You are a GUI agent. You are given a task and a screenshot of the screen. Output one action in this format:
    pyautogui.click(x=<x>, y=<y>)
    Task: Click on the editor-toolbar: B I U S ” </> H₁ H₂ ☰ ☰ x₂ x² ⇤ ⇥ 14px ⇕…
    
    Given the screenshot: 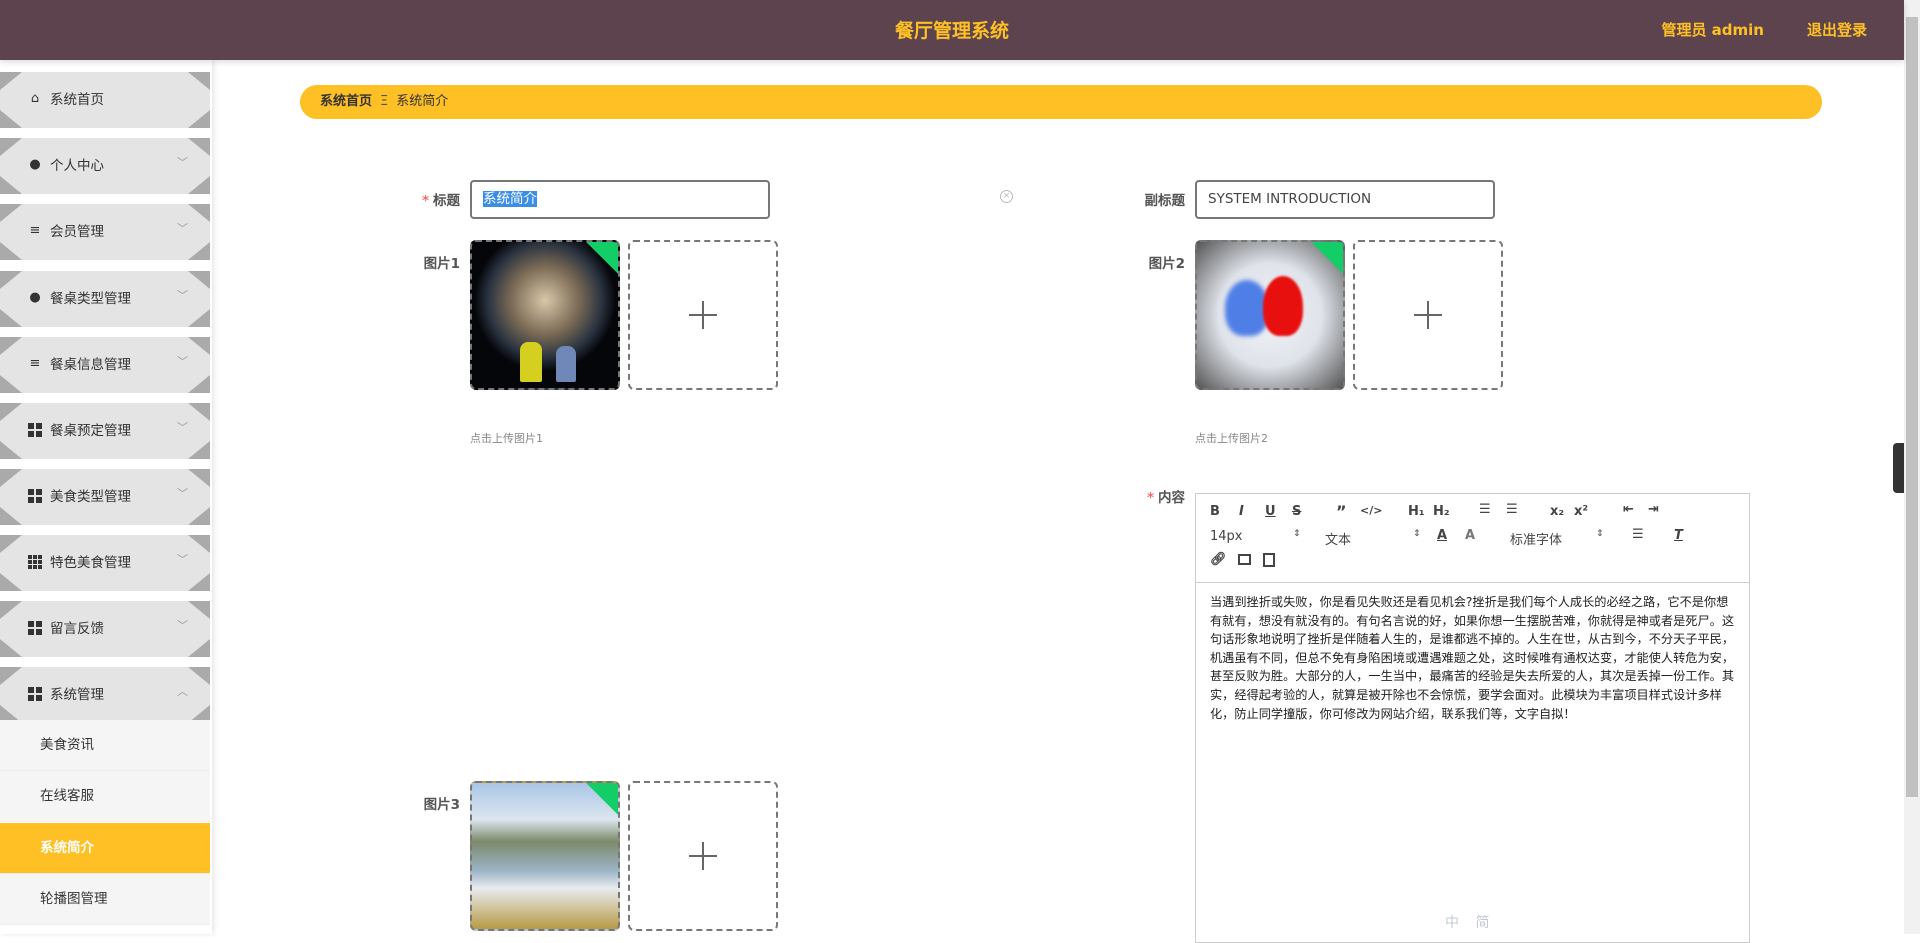 What is the action you would take?
    pyautogui.click(x=1472, y=538)
    